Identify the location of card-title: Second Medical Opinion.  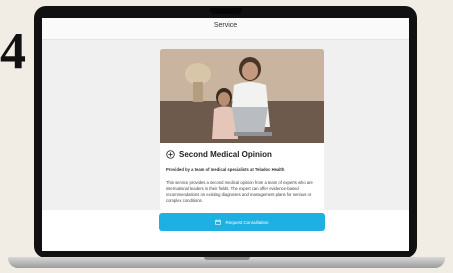
(225, 154).